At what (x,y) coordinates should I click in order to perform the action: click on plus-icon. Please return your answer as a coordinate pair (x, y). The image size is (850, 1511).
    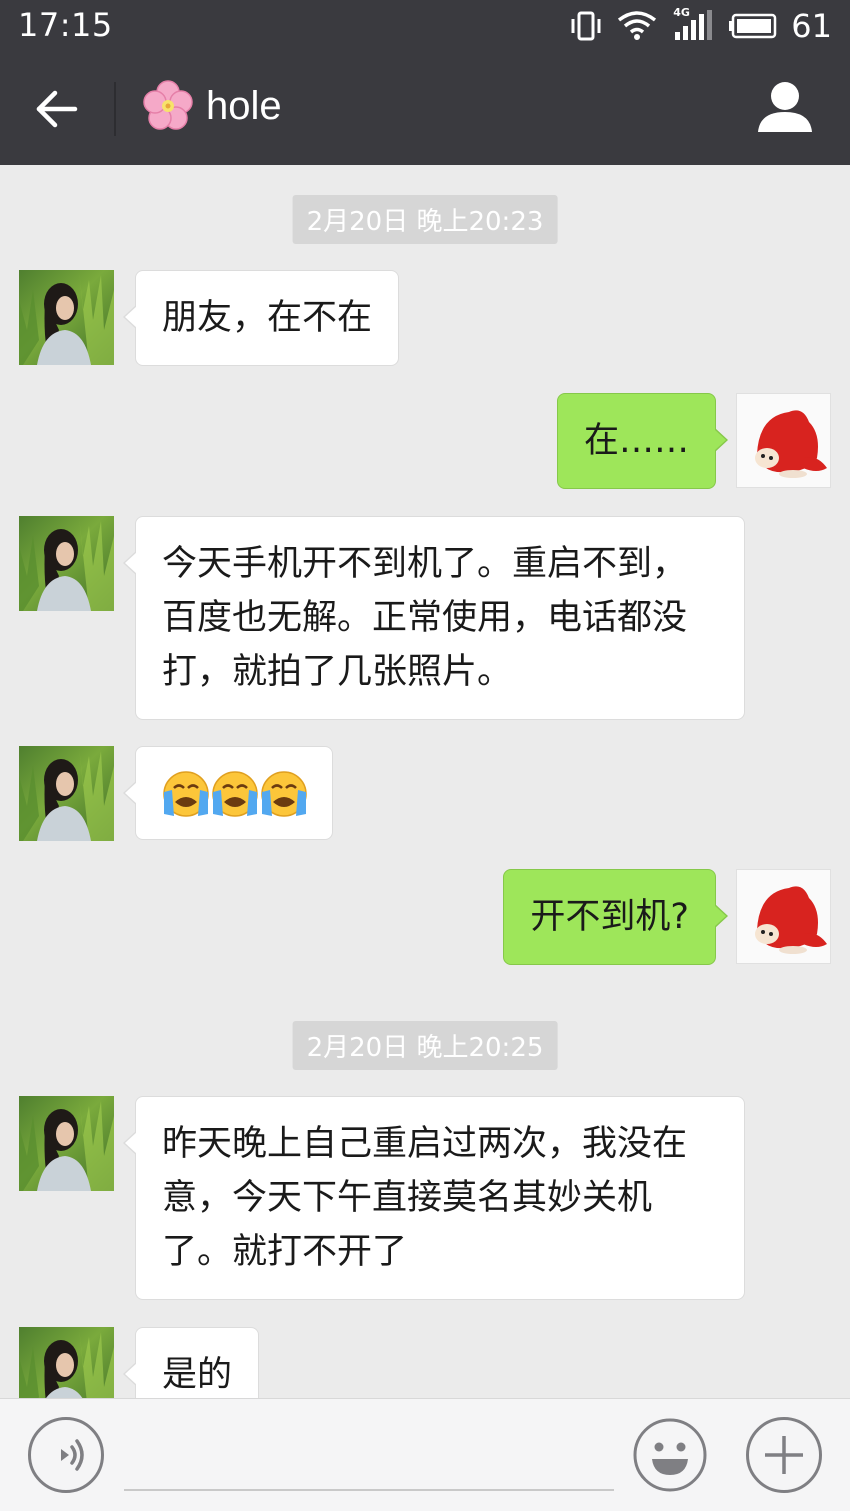
    Looking at the image, I should click on (784, 1455).